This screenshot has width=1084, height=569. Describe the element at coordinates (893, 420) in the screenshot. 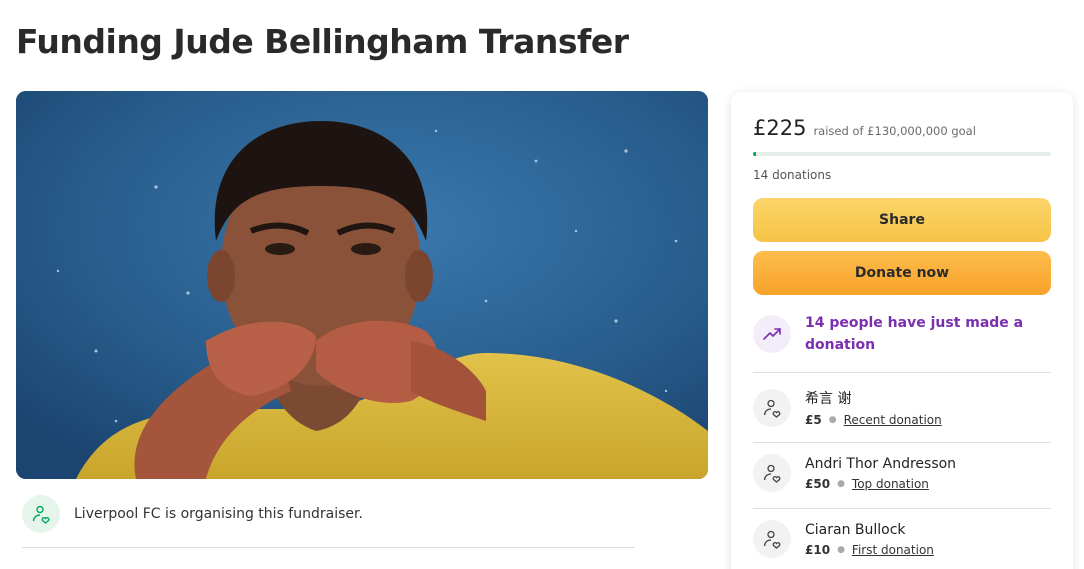

I see `recent-donation-link: Recent donation` at that location.